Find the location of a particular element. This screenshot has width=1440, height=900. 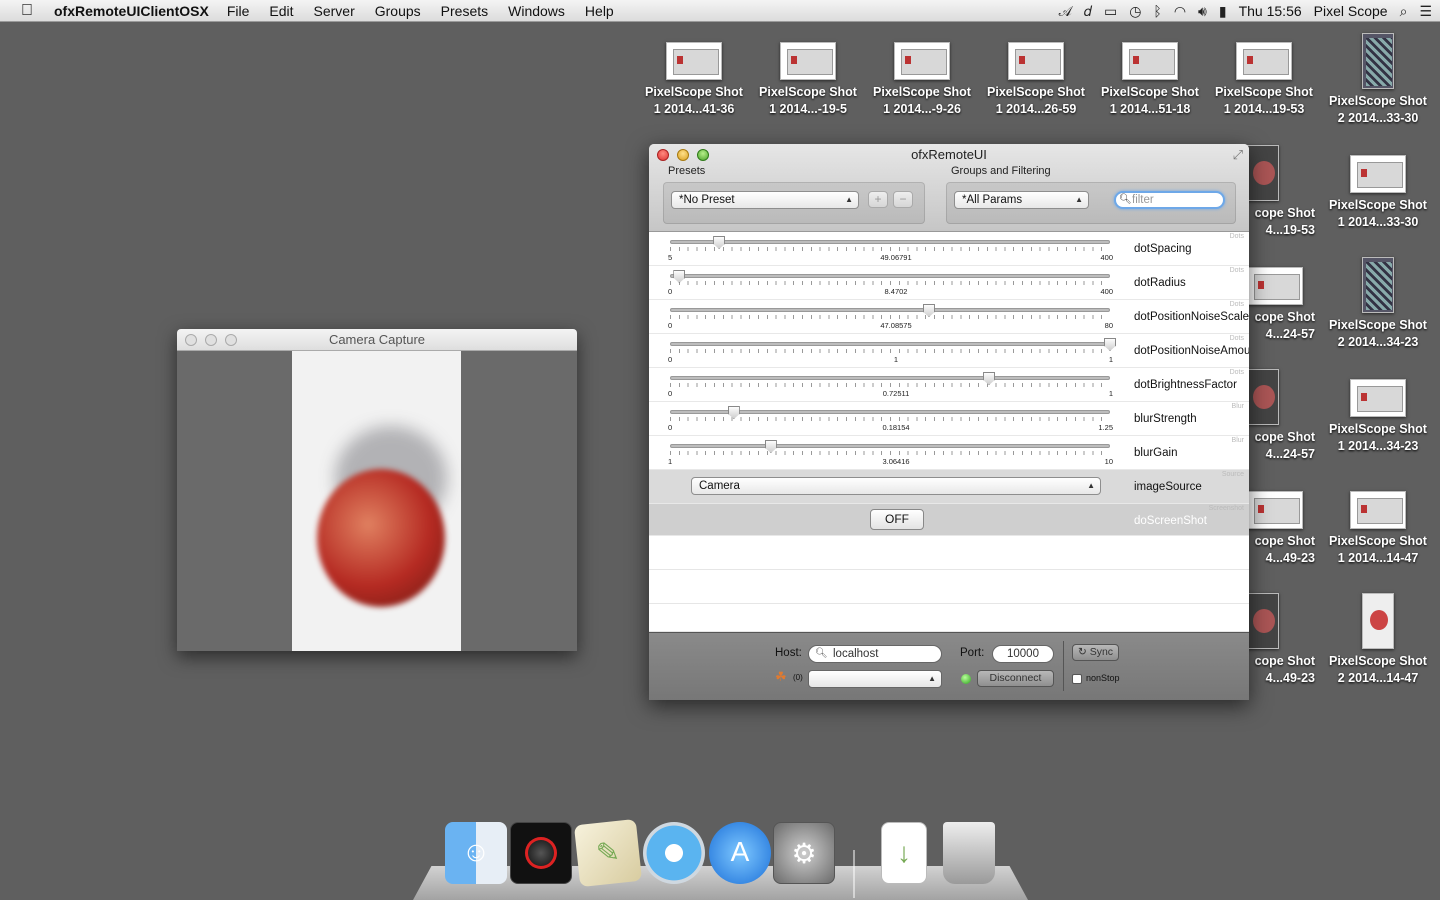

volume-icon: 🔊︎ is located at coordinates (1202, 11).